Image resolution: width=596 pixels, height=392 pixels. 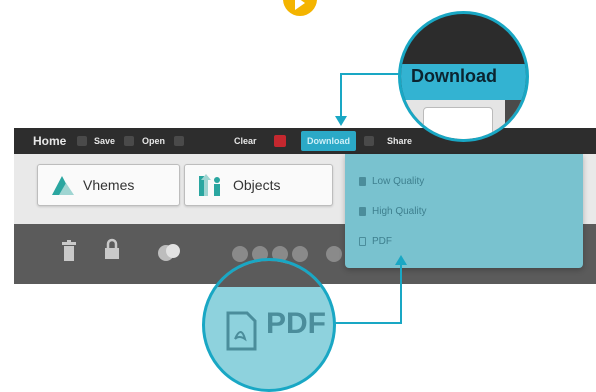 I want to click on dropdown-item-high-quality: High Quality, so click(x=392, y=211).